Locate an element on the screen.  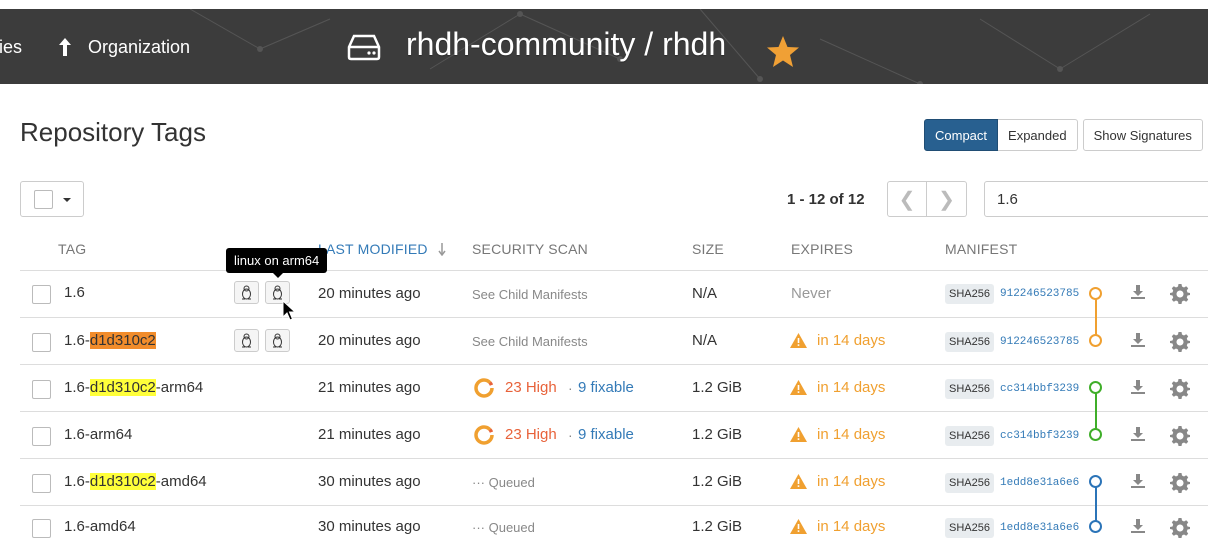
hard-drive-icon is located at coordinates (364, 47).